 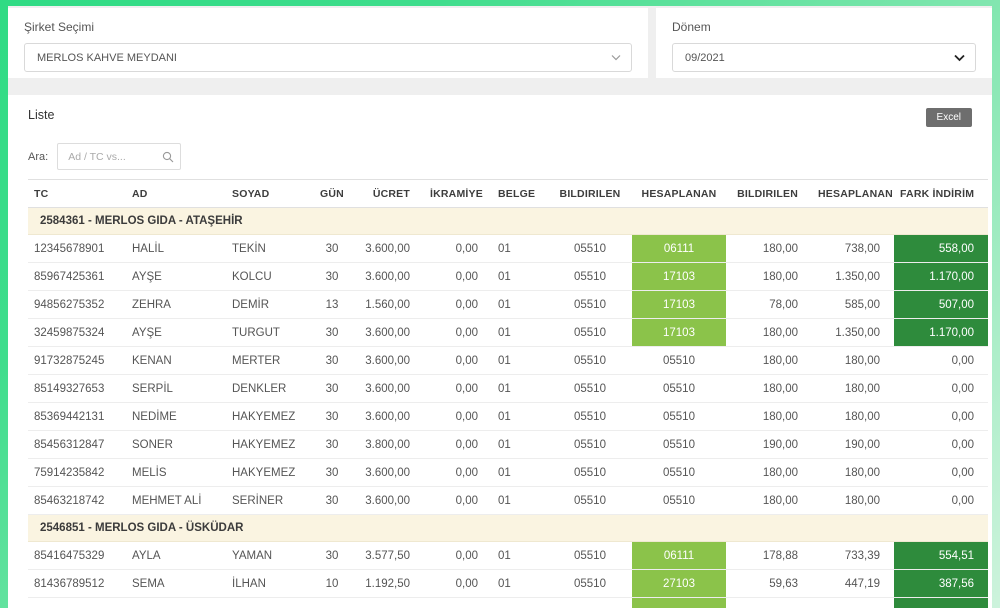 What do you see at coordinates (390, 304) in the screenshot?
I see `table-cell: 1.560,00` at bounding box center [390, 304].